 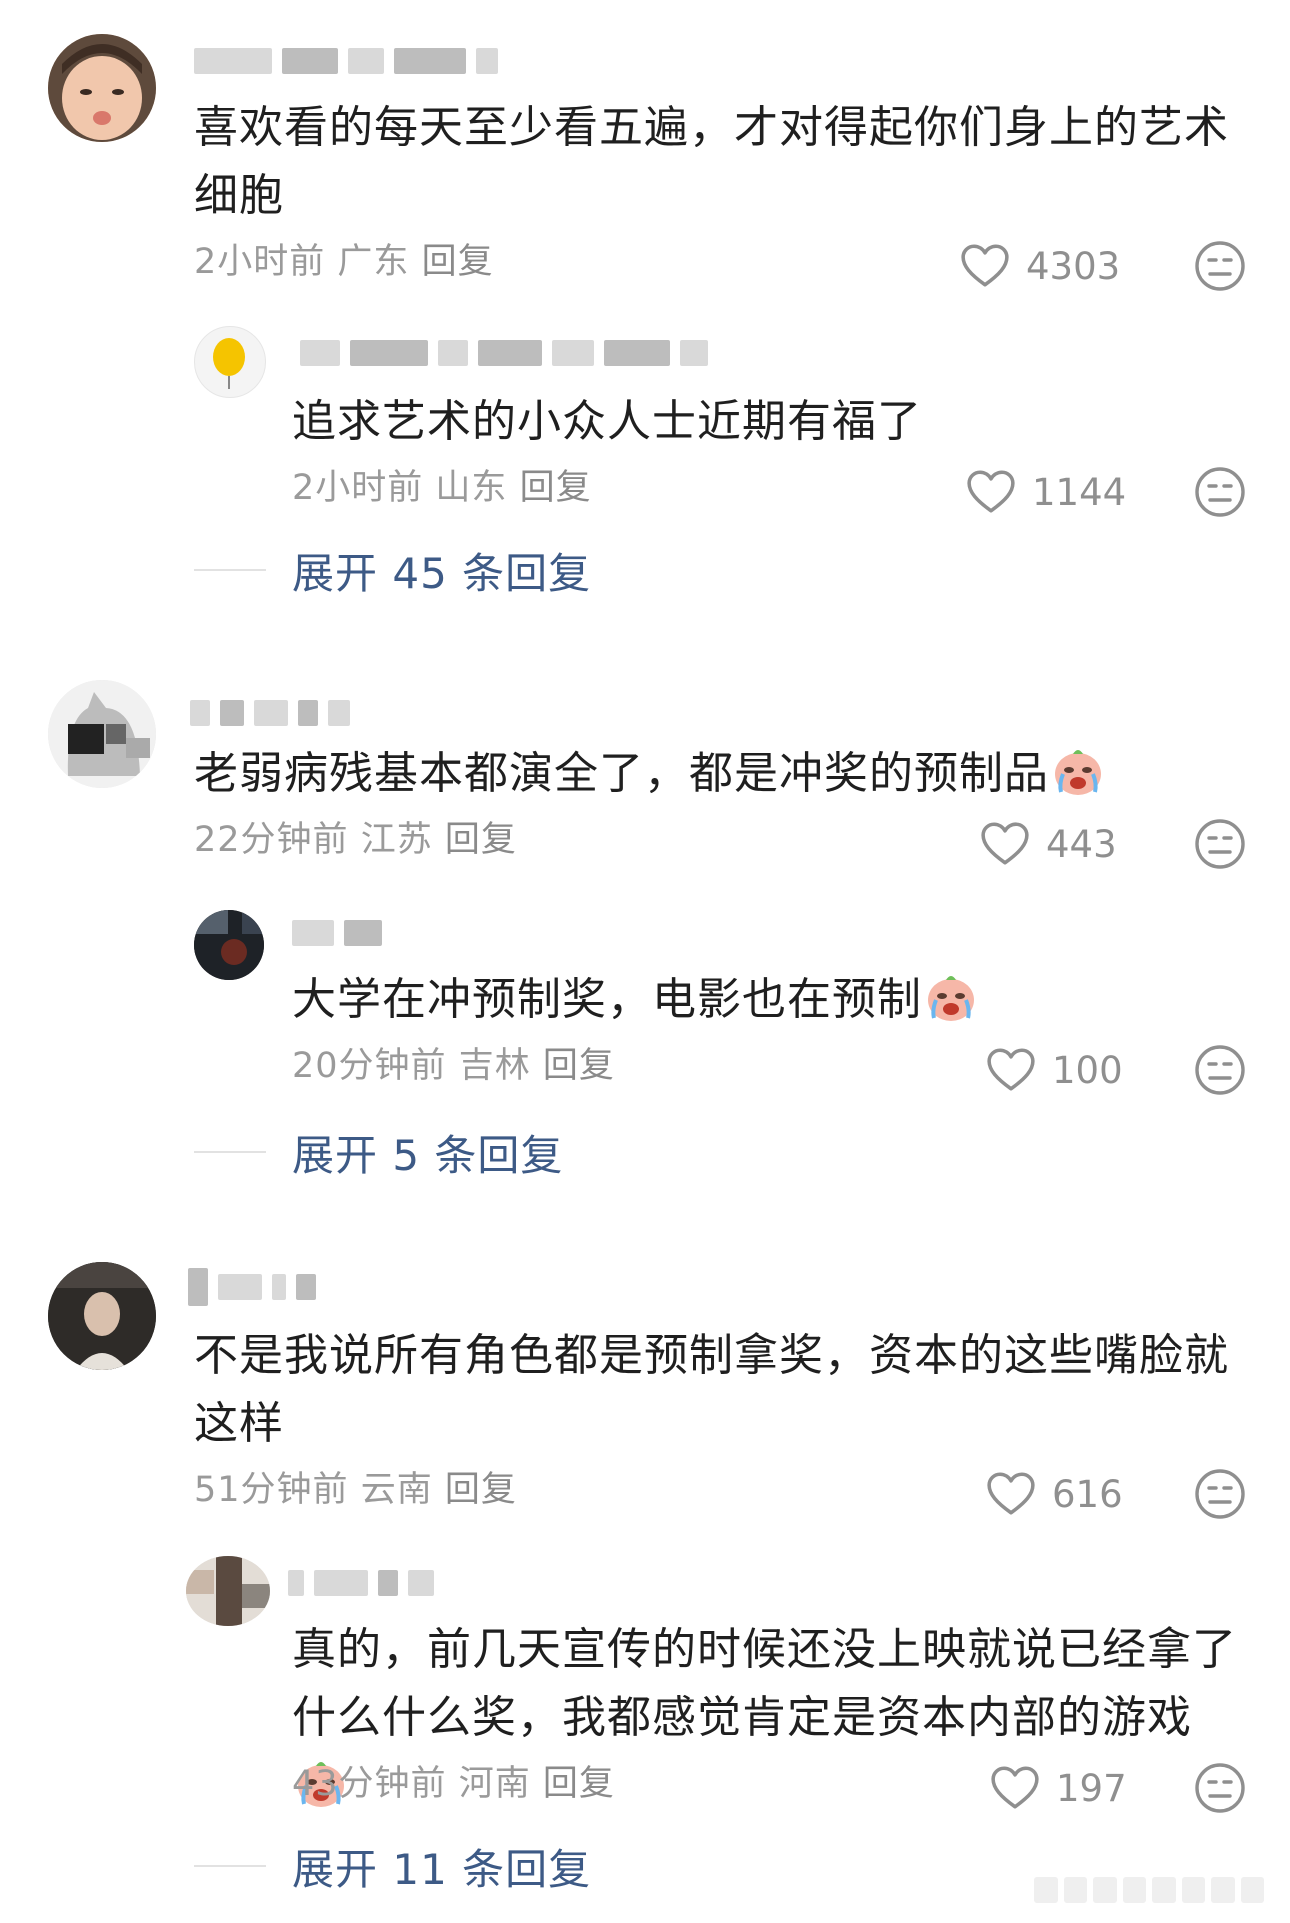 I want to click on comment-time: 51分钟前, so click(x=271, y=1490).